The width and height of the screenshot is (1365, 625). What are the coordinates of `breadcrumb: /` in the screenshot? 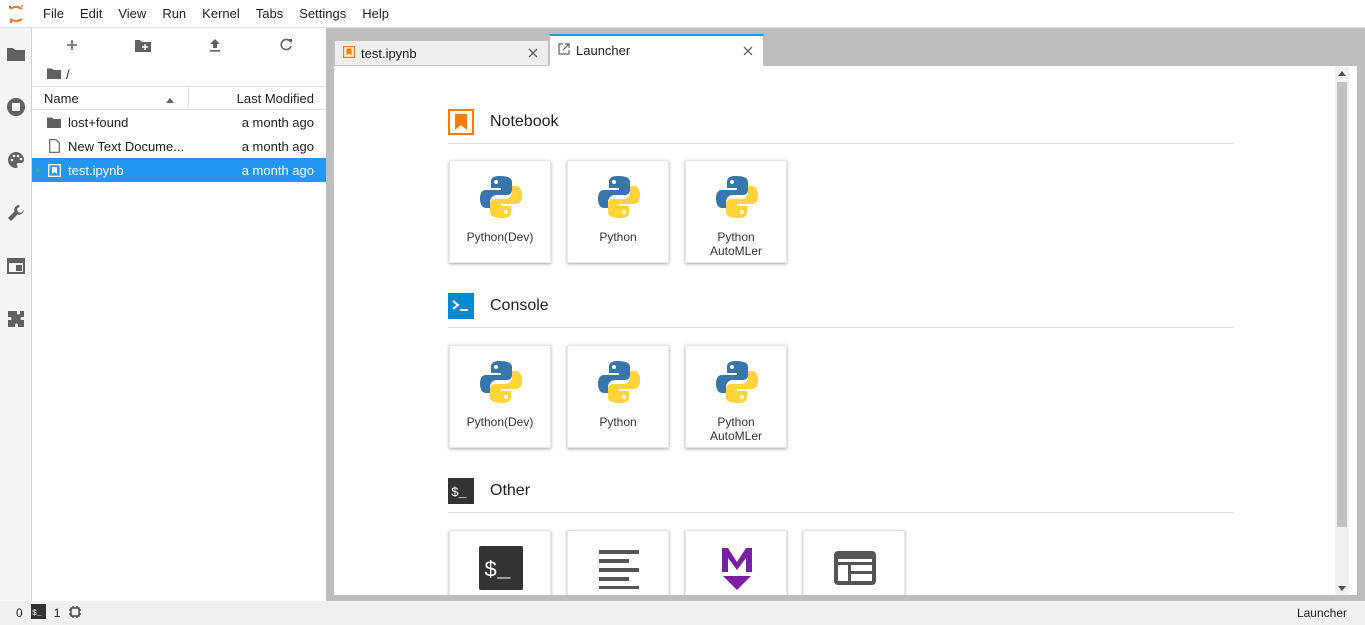 It's located at (179, 74).